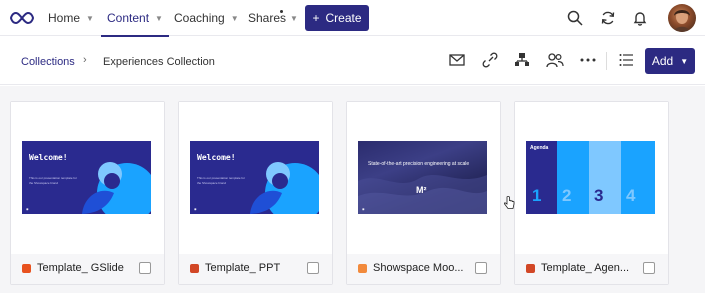 Image resolution: width=705 pixels, height=293 pixels. What do you see at coordinates (48, 62) in the screenshot?
I see `breadcrumb-collections: Collections` at bounding box center [48, 62].